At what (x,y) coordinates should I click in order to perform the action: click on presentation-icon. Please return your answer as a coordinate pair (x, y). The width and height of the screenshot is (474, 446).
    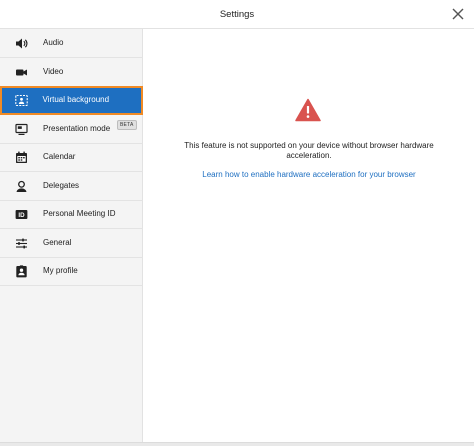
    Looking at the image, I should click on (21, 129).